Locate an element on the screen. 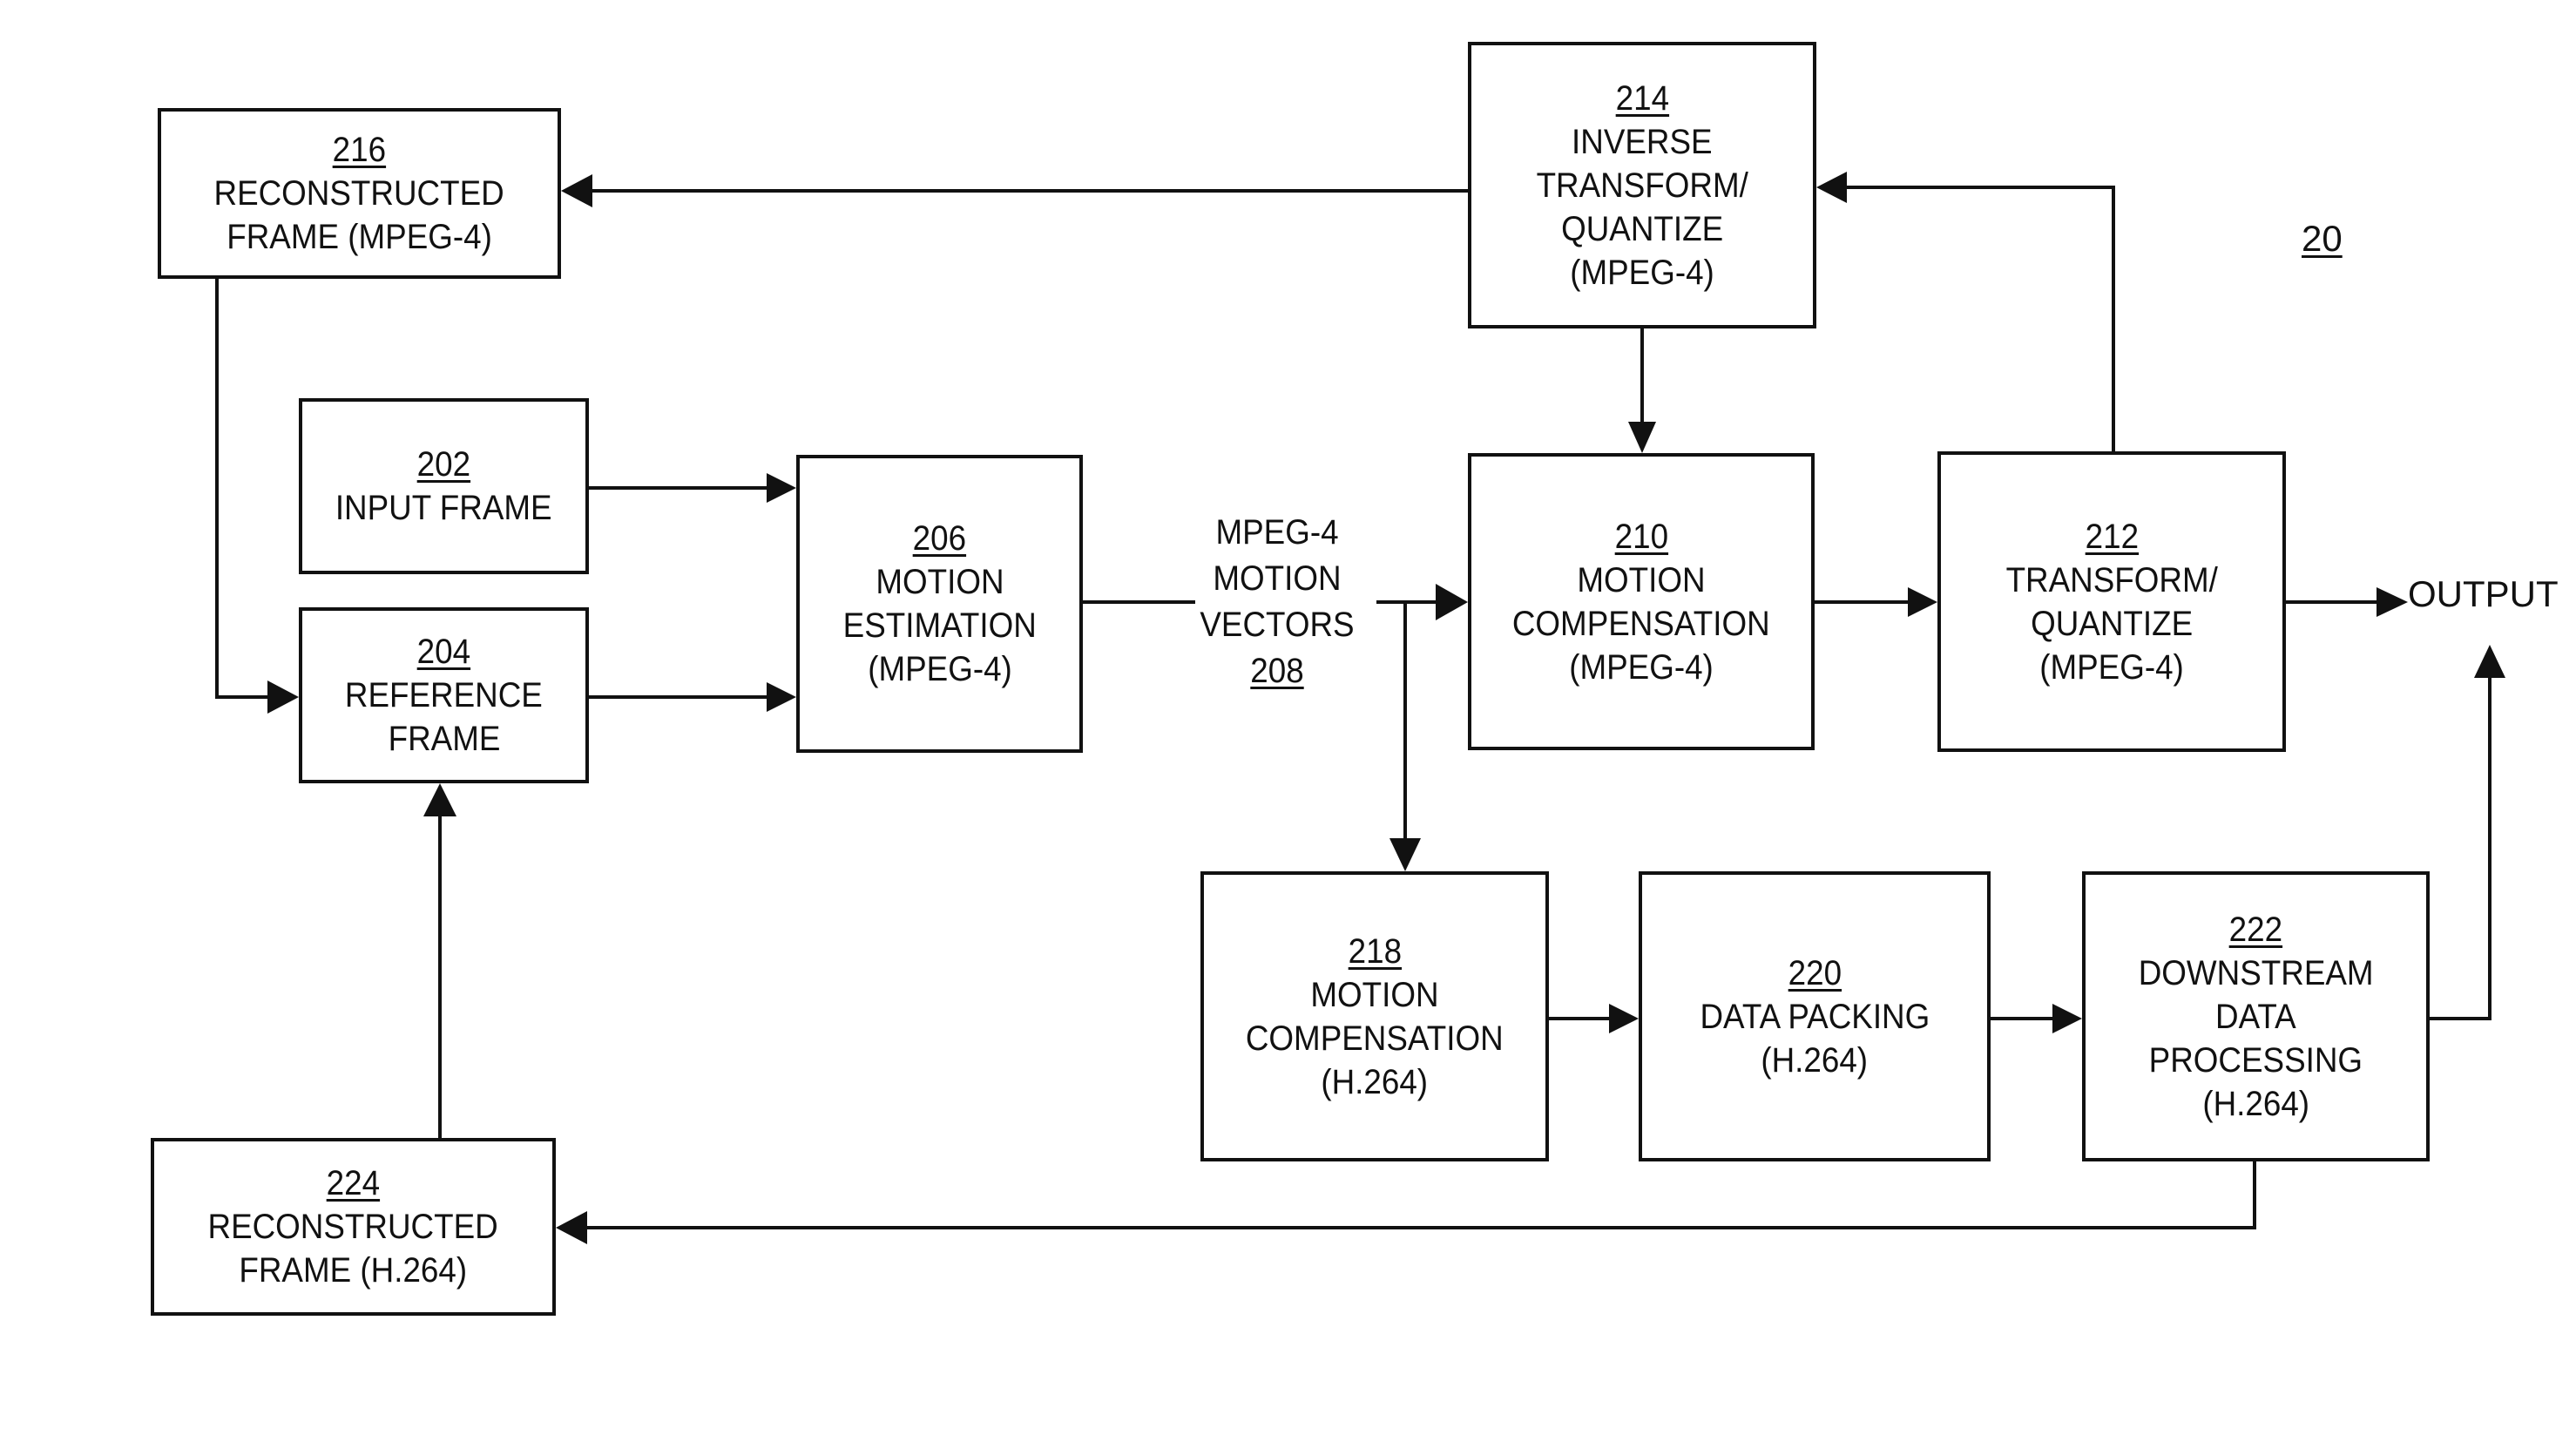 The height and width of the screenshot is (1449, 2576). block-222-downstream-data-processing: 222 DOWNSTREAM DATA PROCESSING (H.264) is located at coordinates (2256, 1016).